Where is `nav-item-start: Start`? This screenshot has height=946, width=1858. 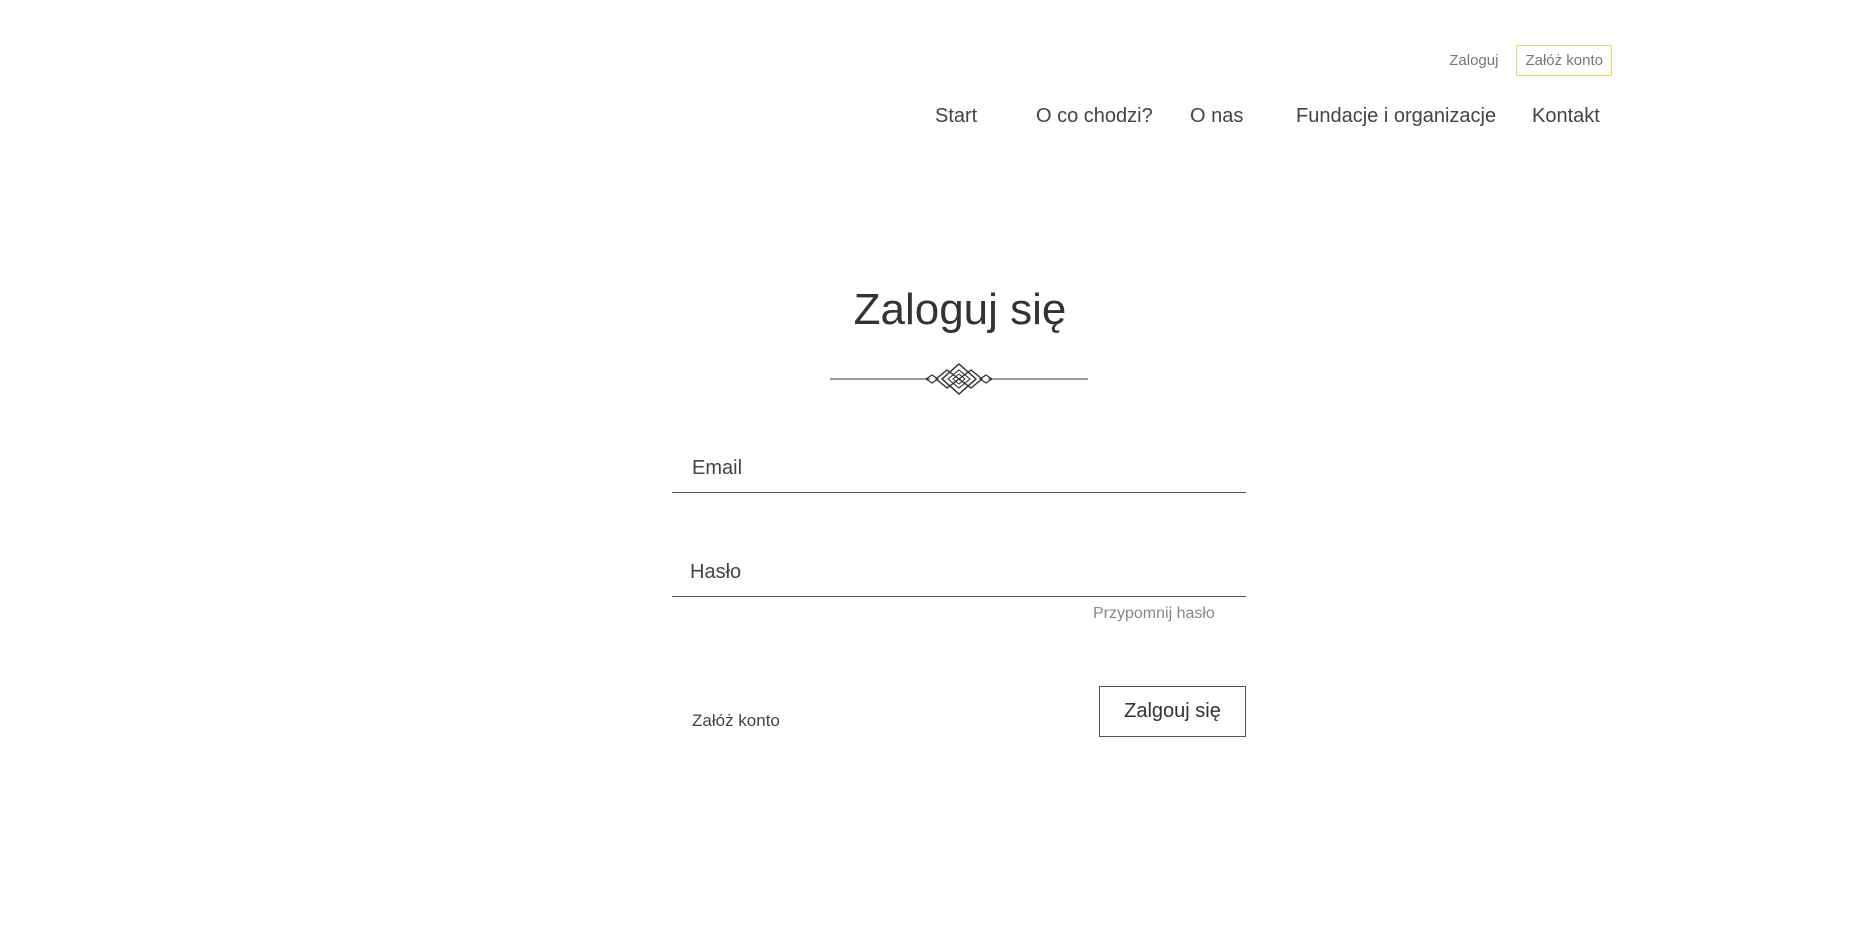 nav-item-start: Start is located at coordinates (956, 116).